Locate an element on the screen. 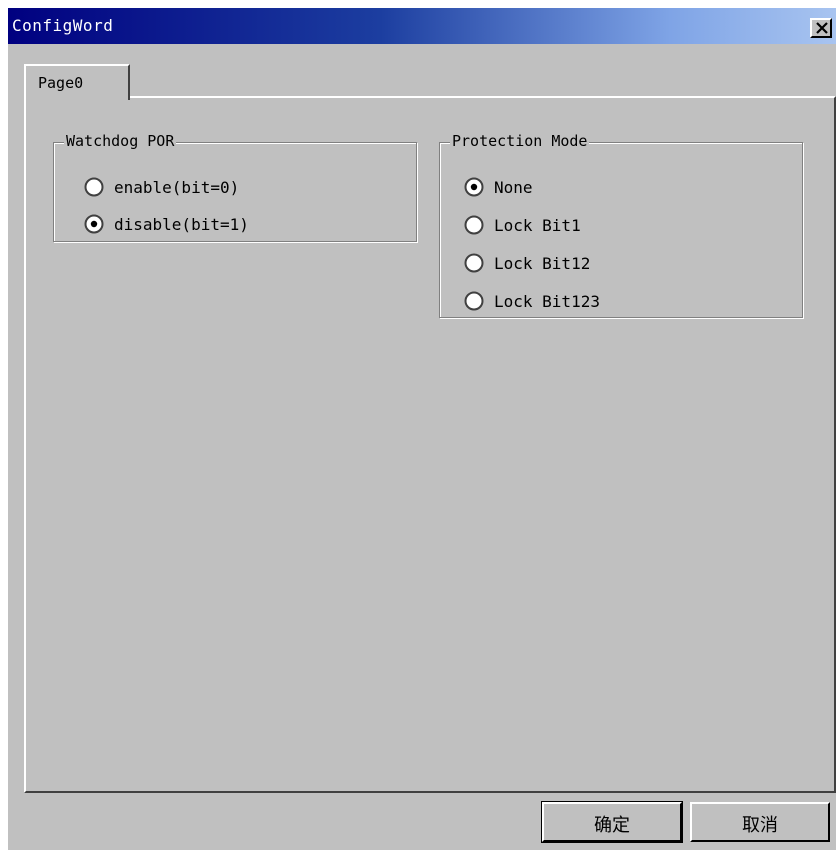 This screenshot has width=836, height=850. ok-button: 确定 is located at coordinates (612, 822).